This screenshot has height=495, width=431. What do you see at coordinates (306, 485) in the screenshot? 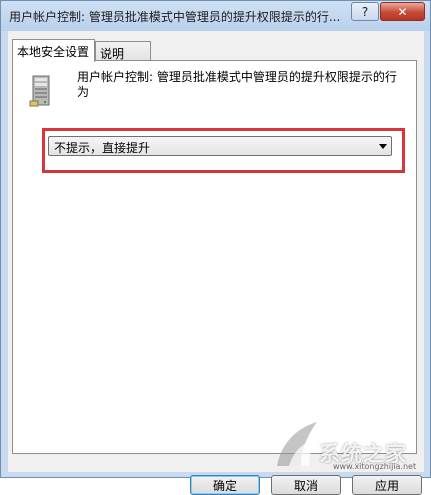
I see `cancel-button: 取消` at bounding box center [306, 485].